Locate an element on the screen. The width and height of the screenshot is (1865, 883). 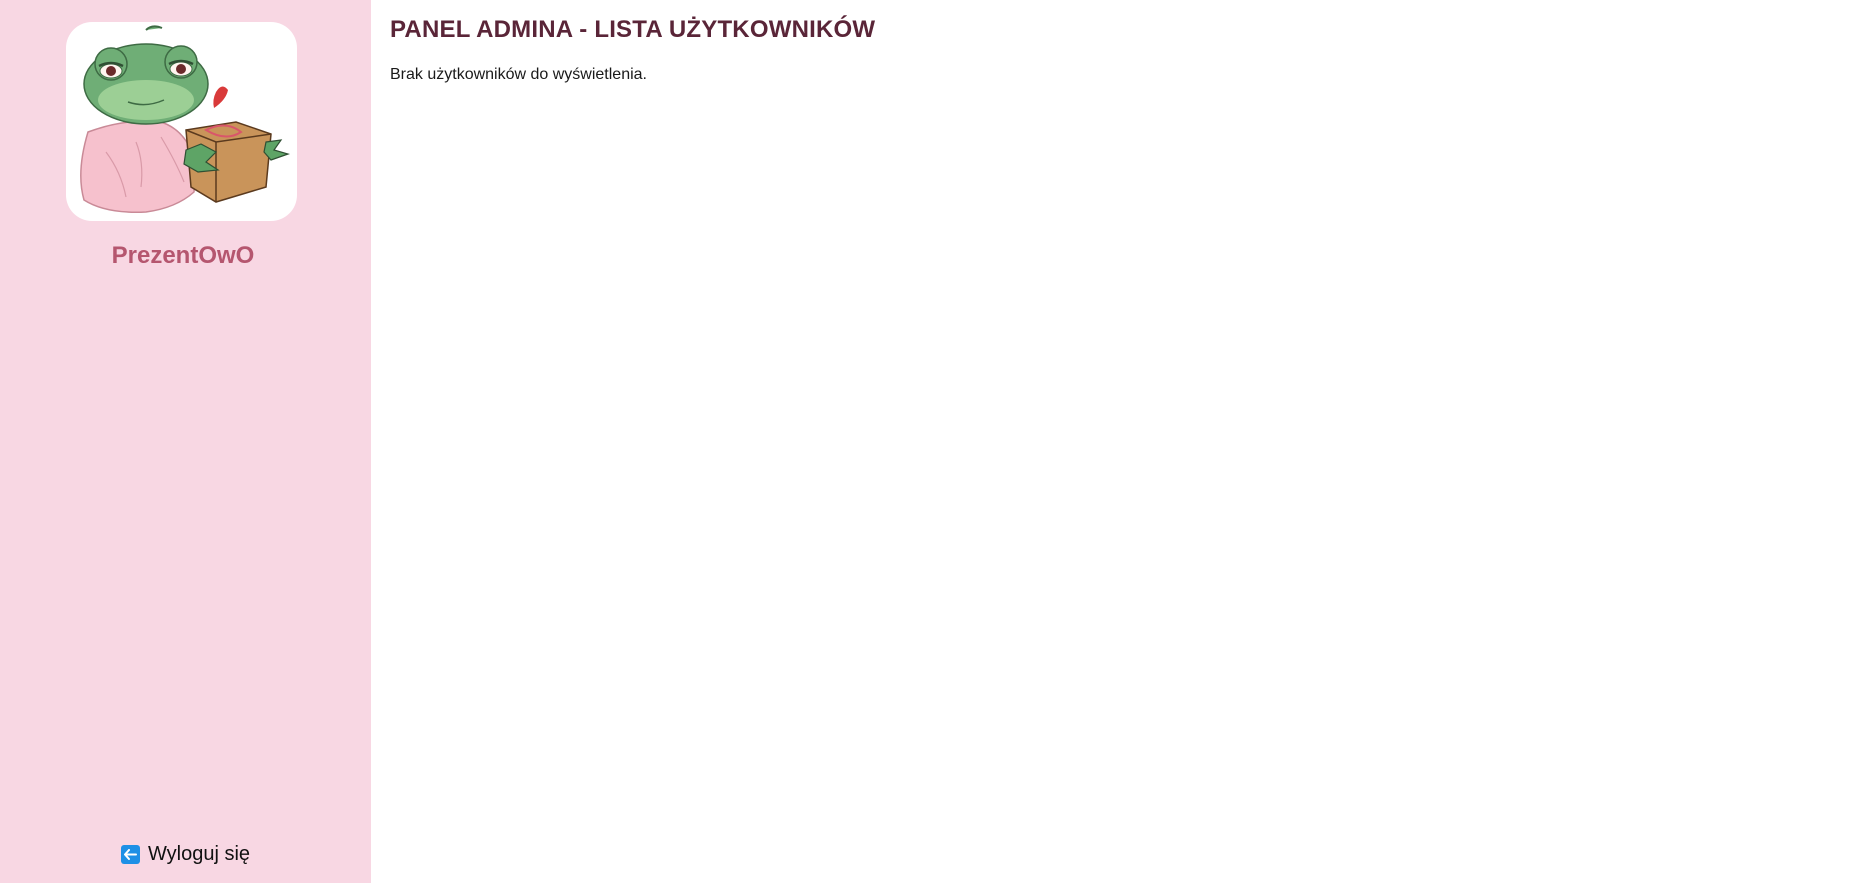
logout-button: Wyloguj się is located at coordinates (185, 854).